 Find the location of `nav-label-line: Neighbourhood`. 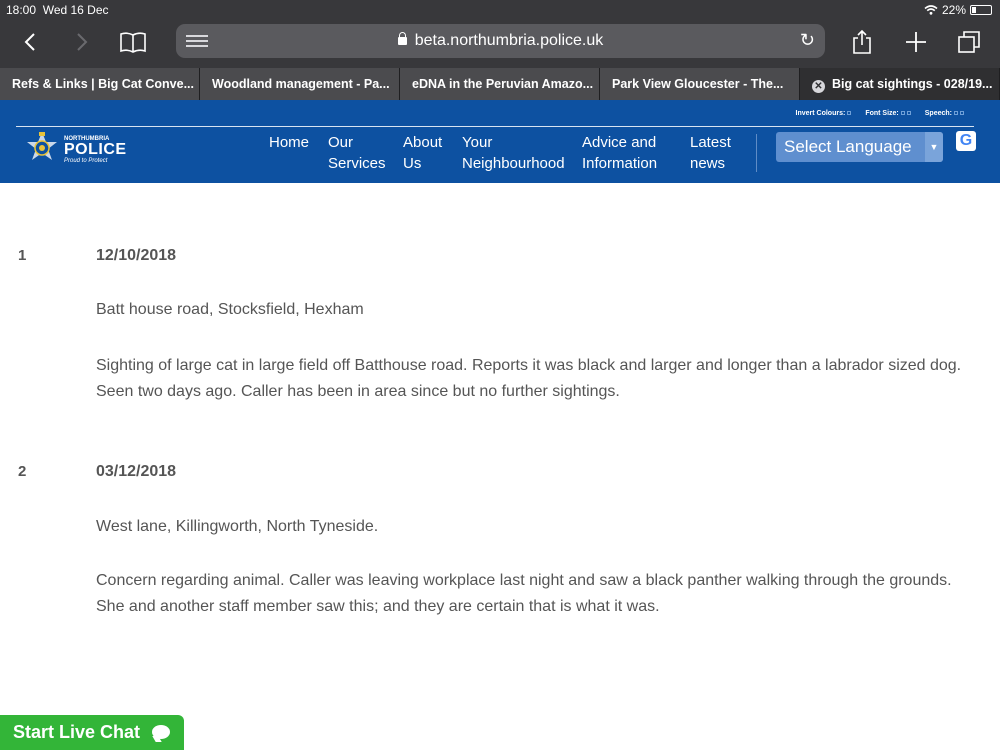

nav-label-line: Neighbourhood is located at coordinates (513, 163).